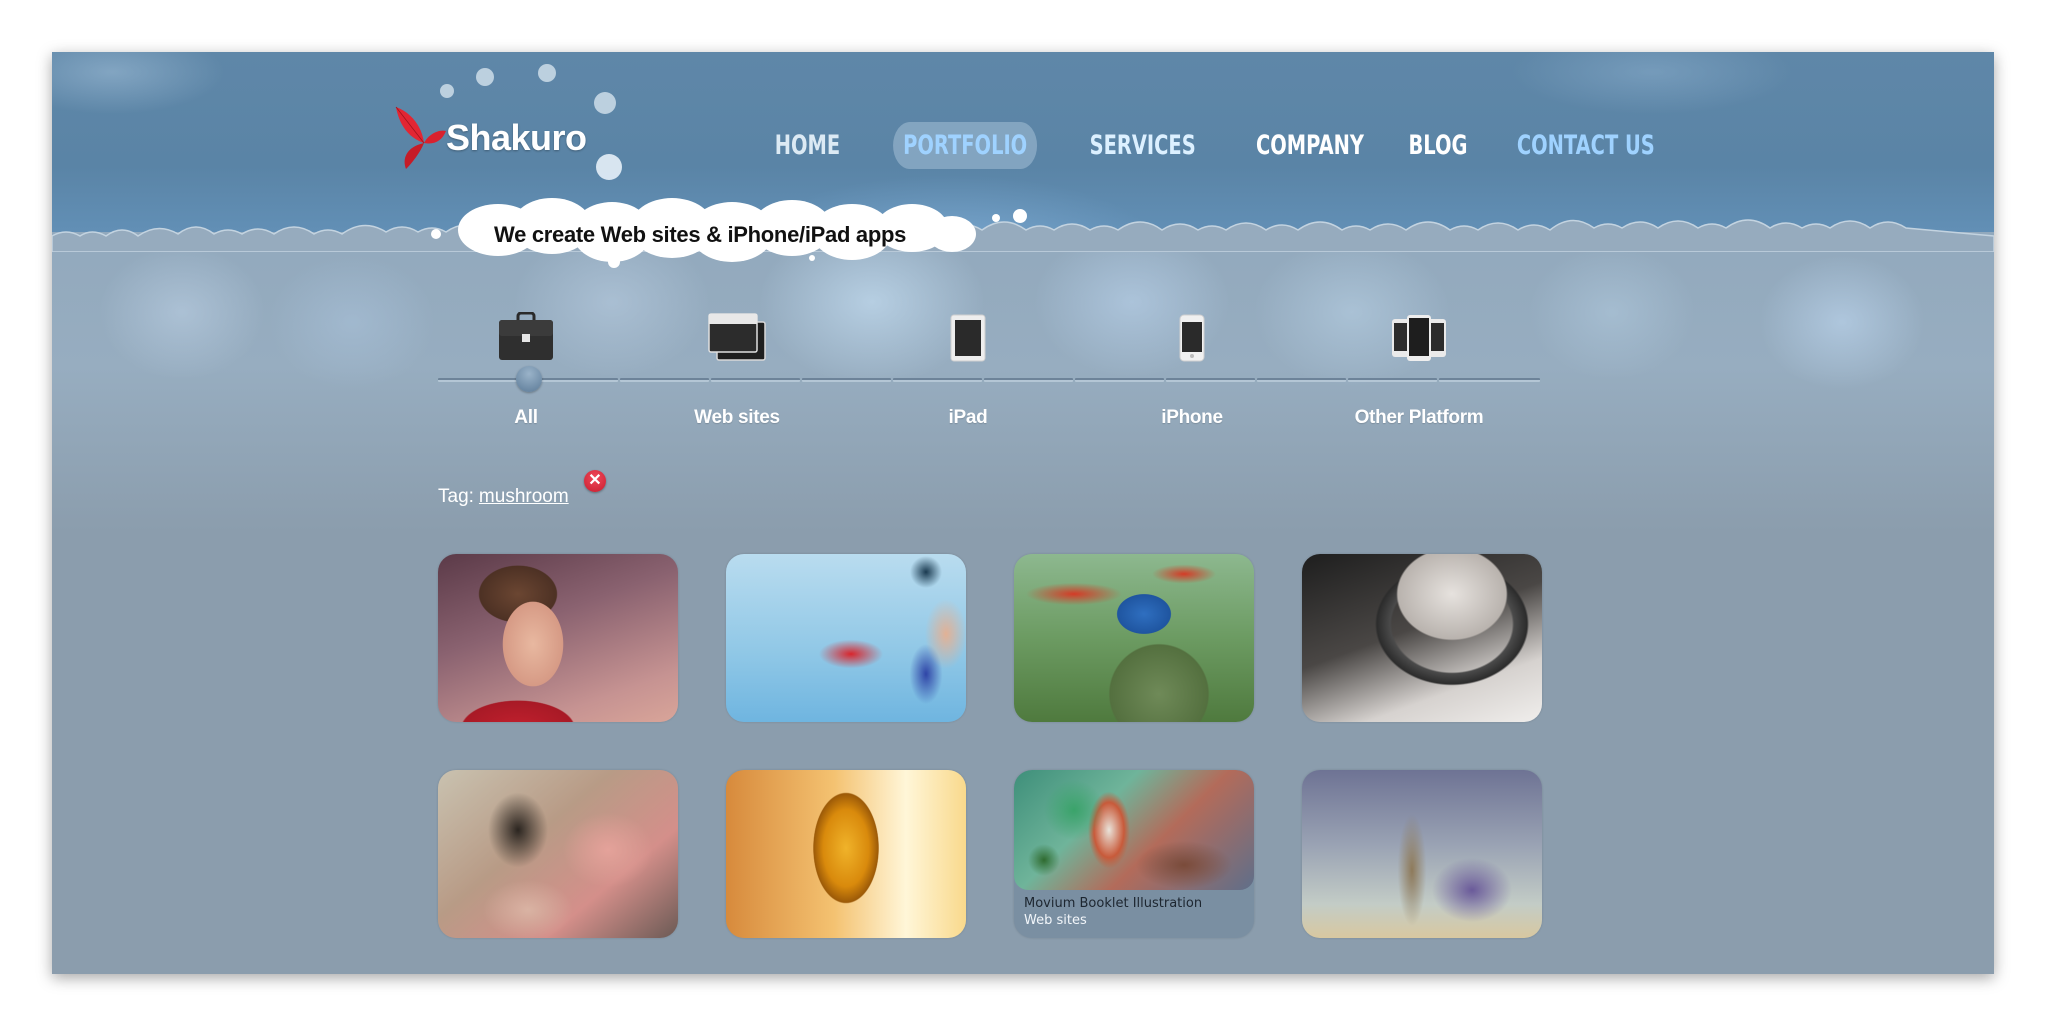  What do you see at coordinates (1419, 365) in the screenshot?
I see `category-other-platform: Other Platform` at bounding box center [1419, 365].